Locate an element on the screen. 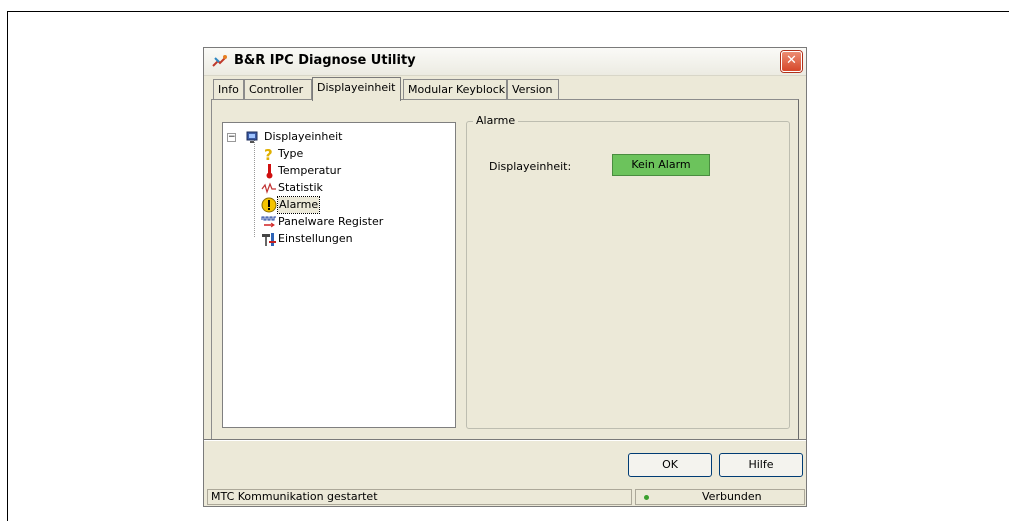 The height and width of the screenshot is (521, 1009). warning-icon is located at coordinates (269, 205).